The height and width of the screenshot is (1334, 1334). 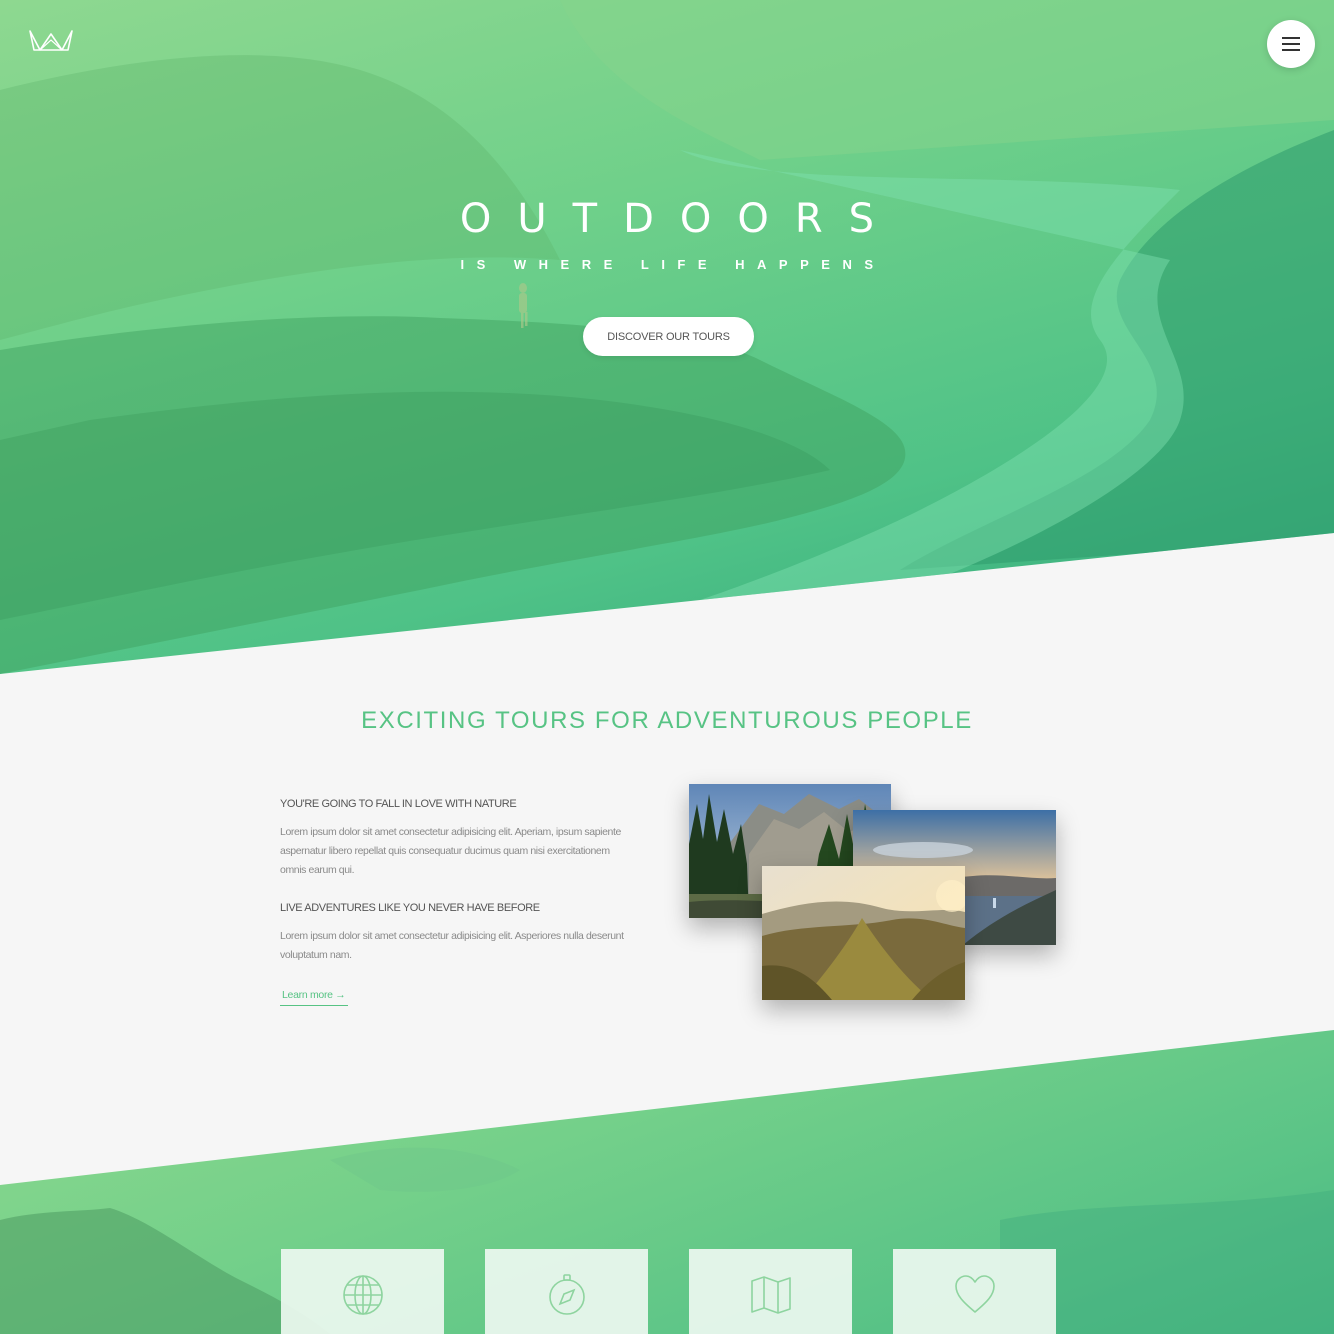 What do you see at coordinates (398, 804) in the screenshot?
I see `feature-title-nature: YOU'RE GOING TO FALL IN LOVE WITH NATURE` at bounding box center [398, 804].